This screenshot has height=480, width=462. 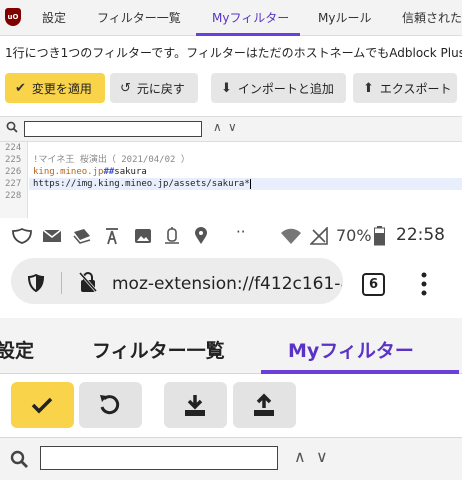 What do you see at coordinates (226, 88) in the screenshot?
I see `download-icon: ⬇` at bounding box center [226, 88].